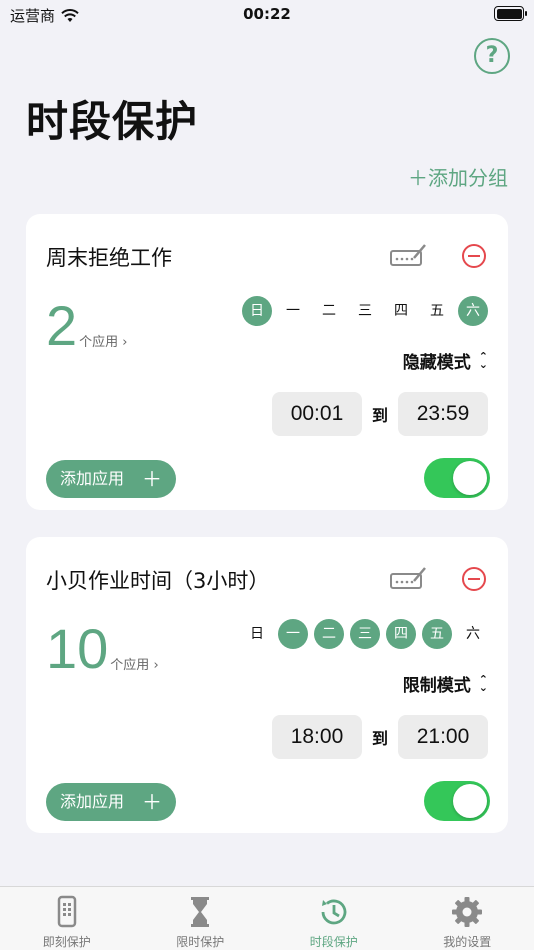 The height and width of the screenshot is (950, 534). Describe the element at coordinates (62, 325) in the screenshot. I see `app-count-number: 2` at that location.